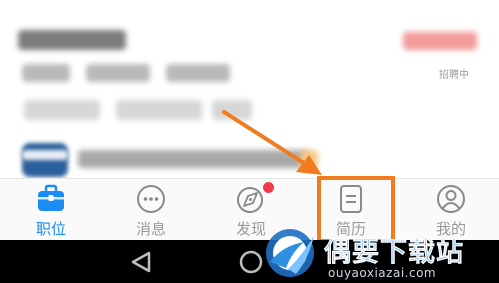 The height and width of the screenshot is (283, 499). What do you see at coordinates (268, 187) in the screenshot?
I see `notification-dot` at bounding box center [268, 187].